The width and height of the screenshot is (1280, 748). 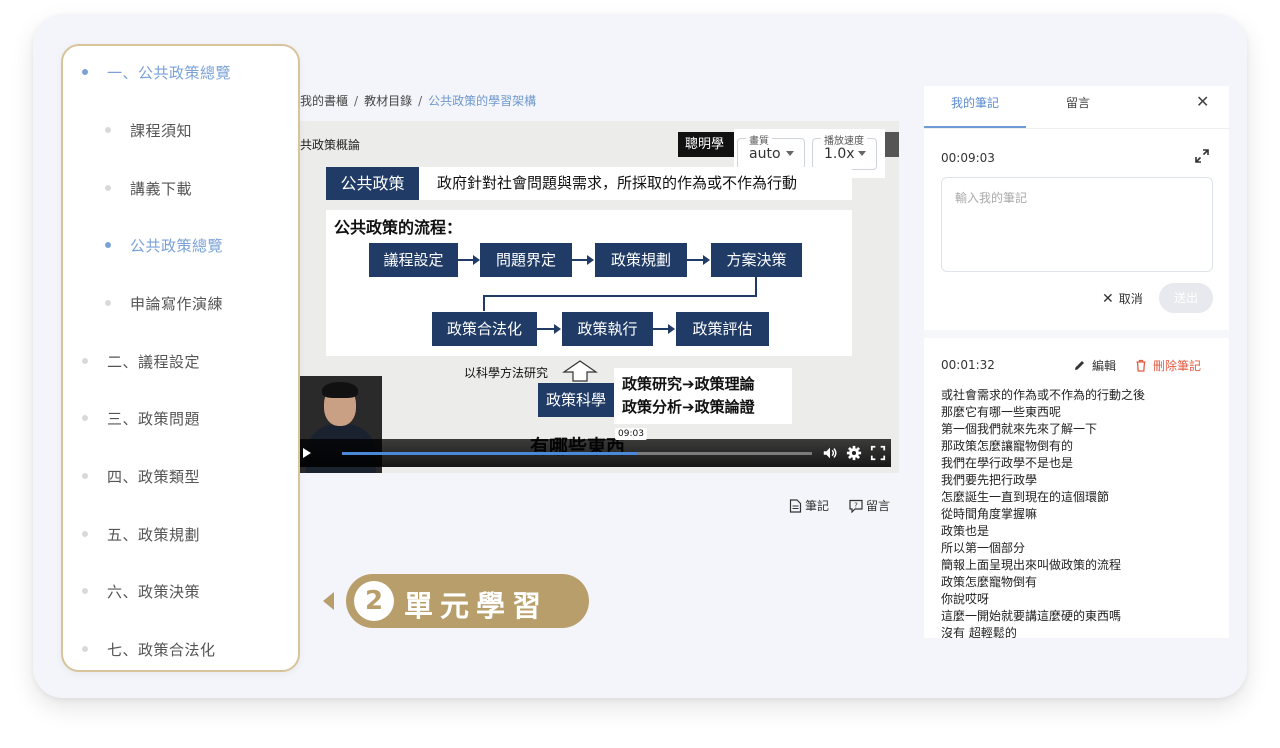 What do you see at coordinates (965, 599) in the screenshot?
I see `note-line: 你說哎呀` at bounding box center [965, 599].